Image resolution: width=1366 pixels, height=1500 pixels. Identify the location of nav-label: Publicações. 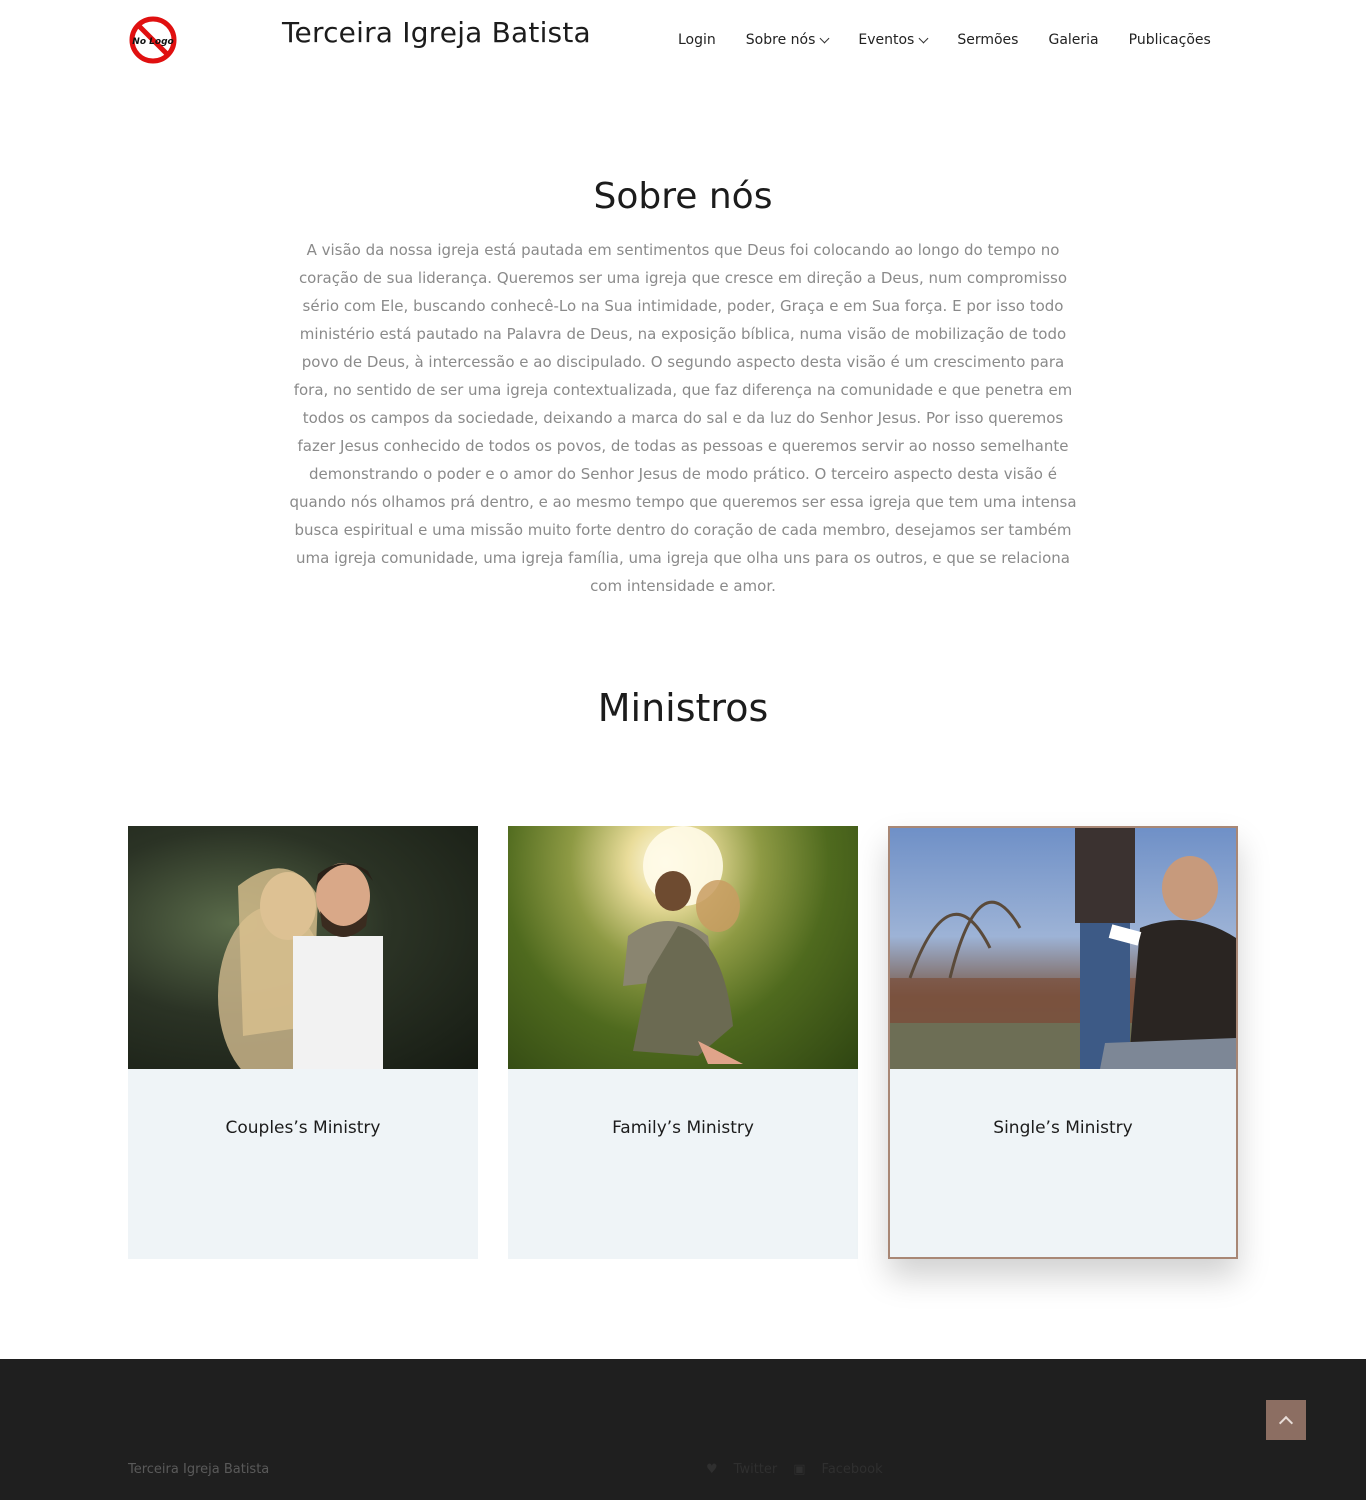
(1169, 40).